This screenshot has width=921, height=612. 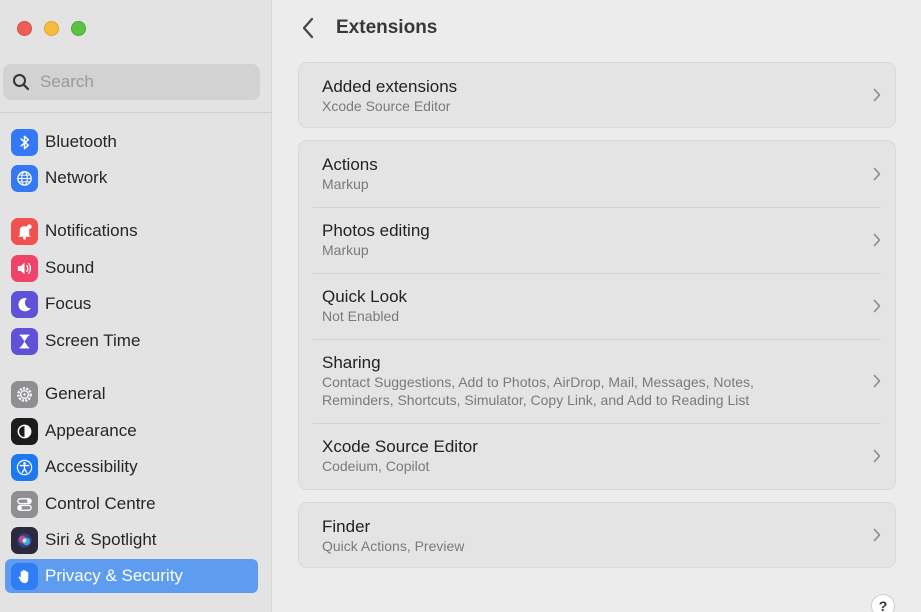 What do you see at coordinates (387, 27) in the screenshot?
I see `page-title: Extensions` at bounding box center [387, 27].